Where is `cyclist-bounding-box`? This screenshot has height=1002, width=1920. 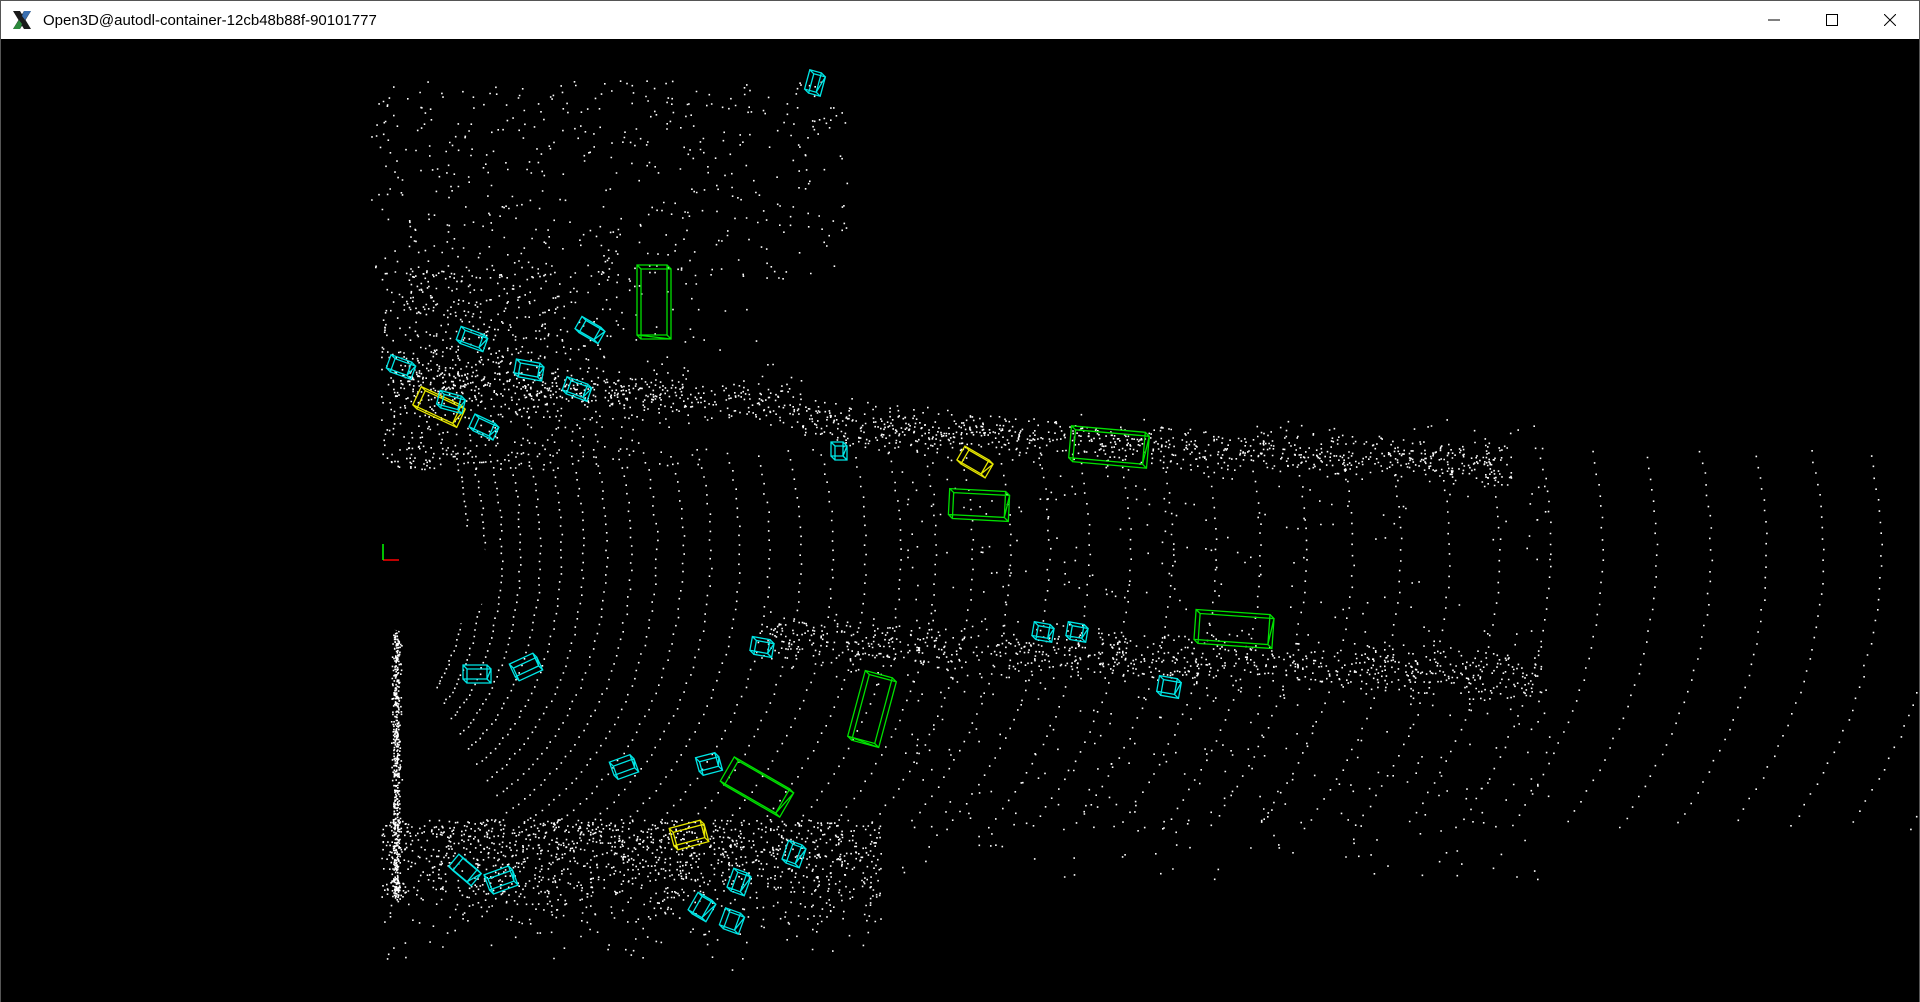 cyclist-bounding-box is located at coordinates (975, 462).